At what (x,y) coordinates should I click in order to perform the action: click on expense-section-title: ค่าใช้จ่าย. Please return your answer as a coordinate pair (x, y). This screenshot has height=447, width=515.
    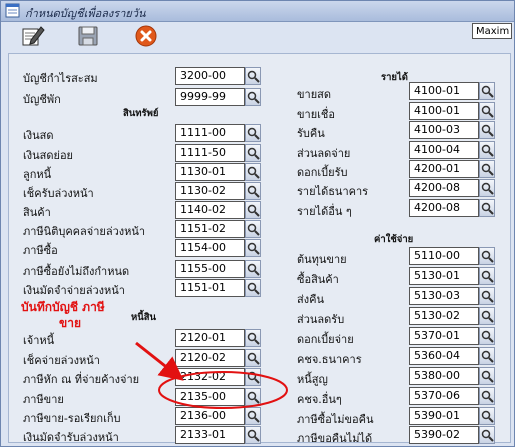
    Looking at the image, I should click on (394, 239).